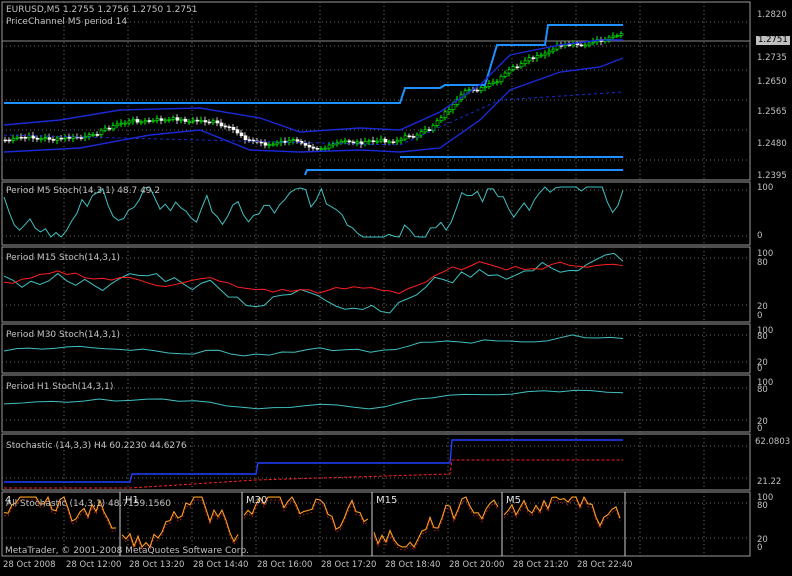  Describe the element at coordinates (772, 176) in the screenshot. I see `price-tick: 1.2395` at that location.